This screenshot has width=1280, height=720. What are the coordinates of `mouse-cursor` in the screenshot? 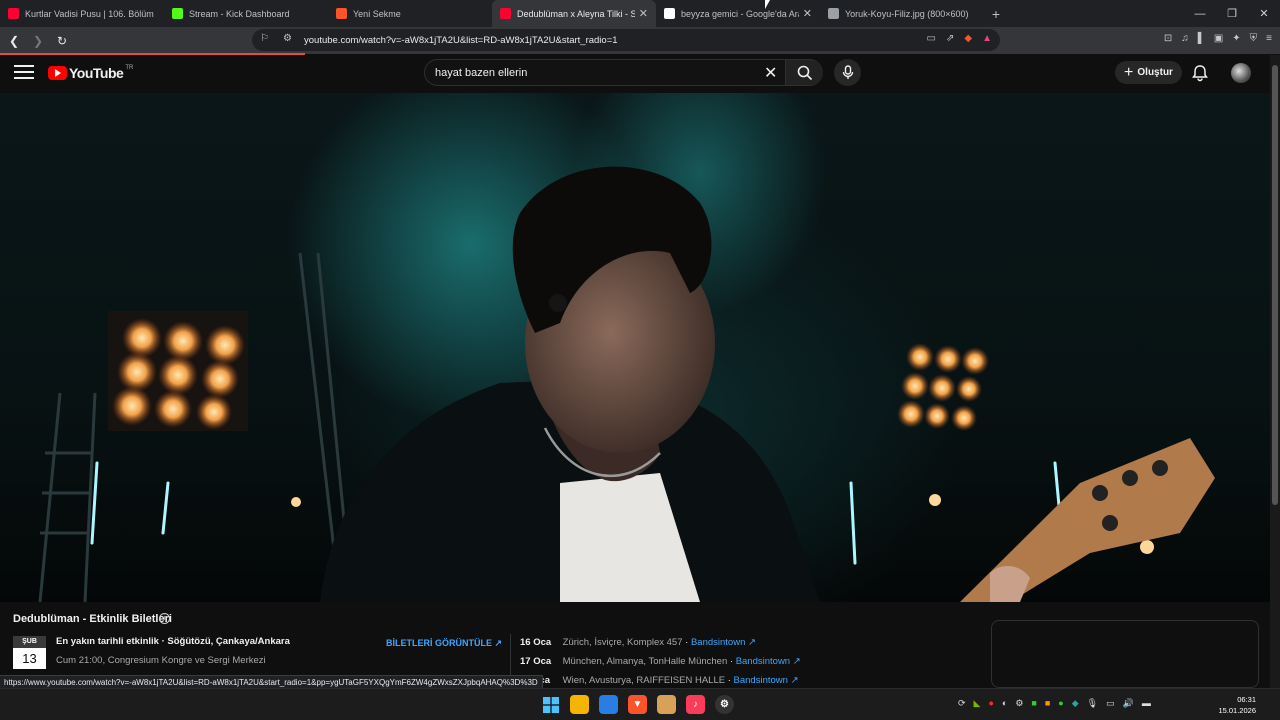 It's located at (767, 4).